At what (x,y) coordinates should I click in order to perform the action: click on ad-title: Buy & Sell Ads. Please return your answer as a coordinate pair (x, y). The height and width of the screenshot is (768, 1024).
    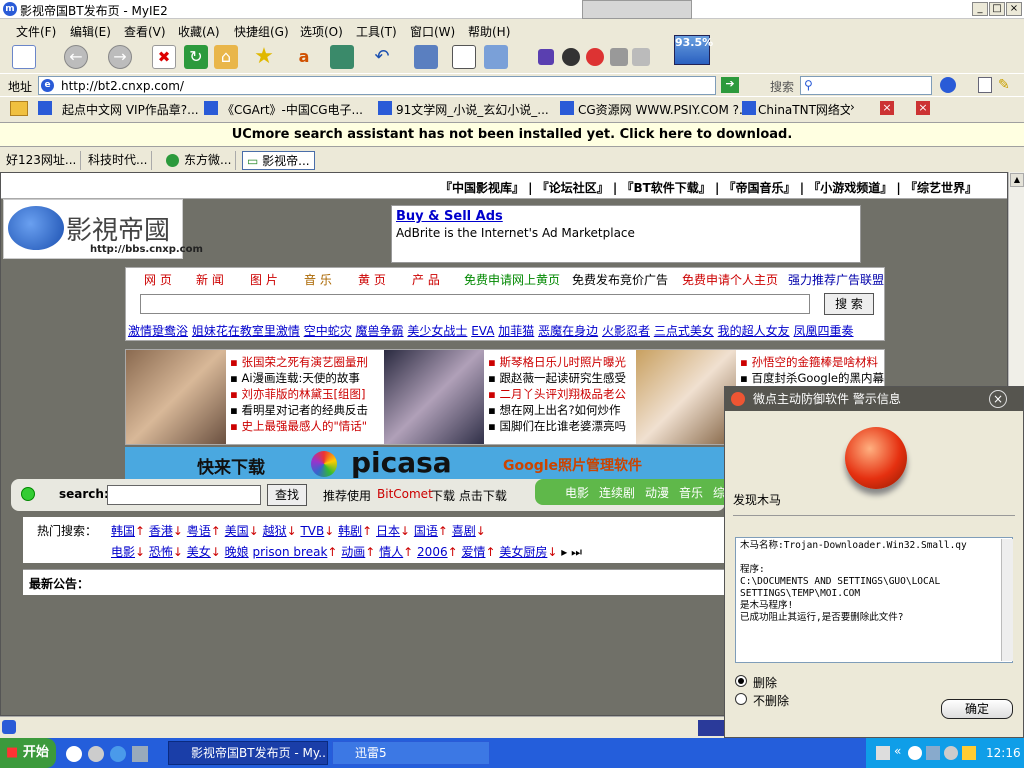
    Looking at the image, I should click on (449, 216).